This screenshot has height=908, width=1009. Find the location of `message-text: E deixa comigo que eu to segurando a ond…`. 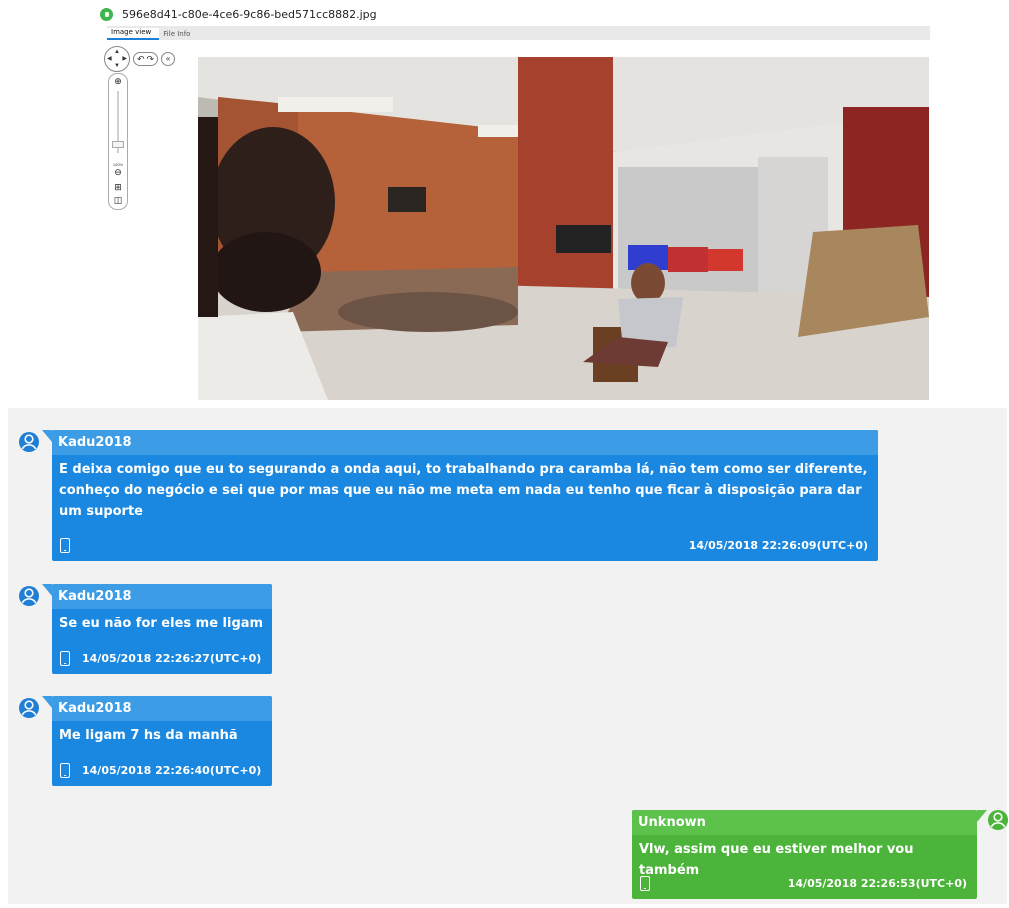

message-text: E deixa comigo que eu to segurando a ond… is located at coordinates (463, 490).